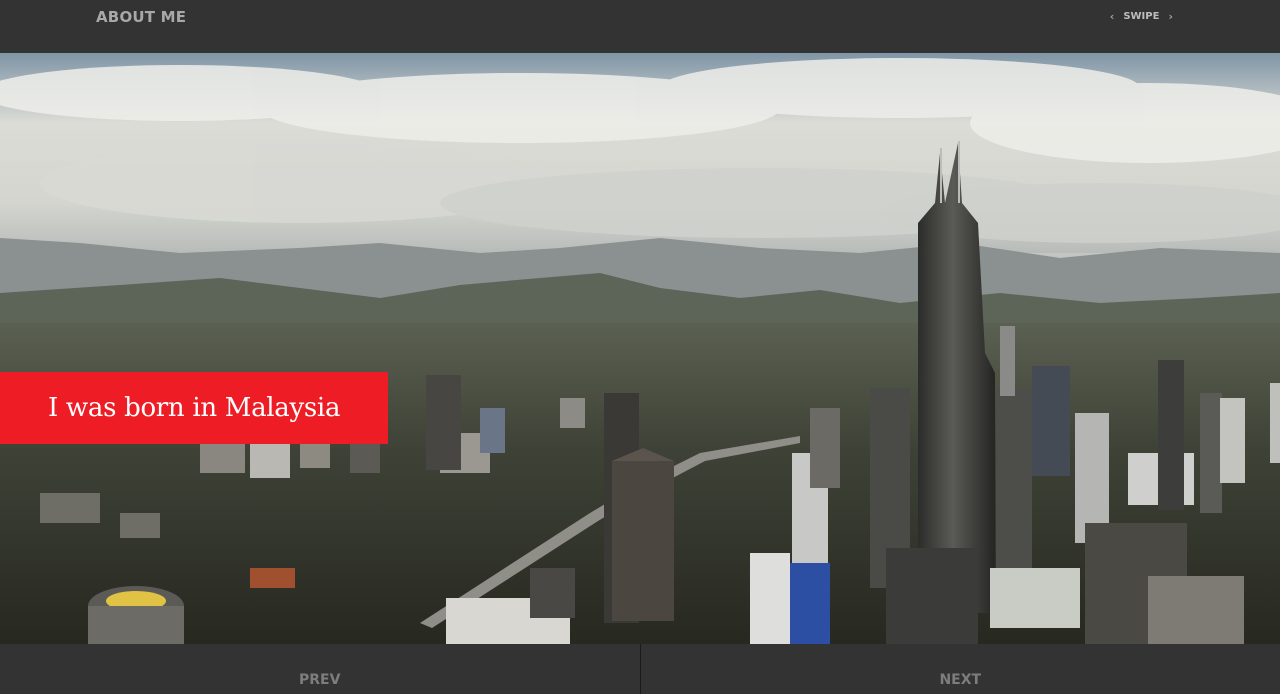 The width and height of the screenshot is (1280, 694). I want to click on caption-text: I was born in Malaysia, so click(194, 408).